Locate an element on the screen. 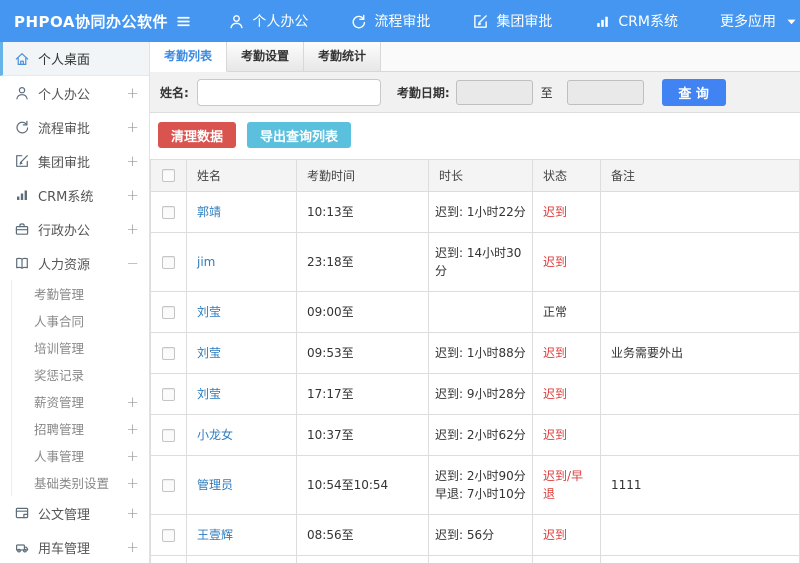  sidebar-submenu-human-resources: 考勤管理 人事合同 培训管理 奖惩记录 薪资管理 + 招聘管理 + 人事管理 + 基础类别设置 + is located at coordinates (80, 388).